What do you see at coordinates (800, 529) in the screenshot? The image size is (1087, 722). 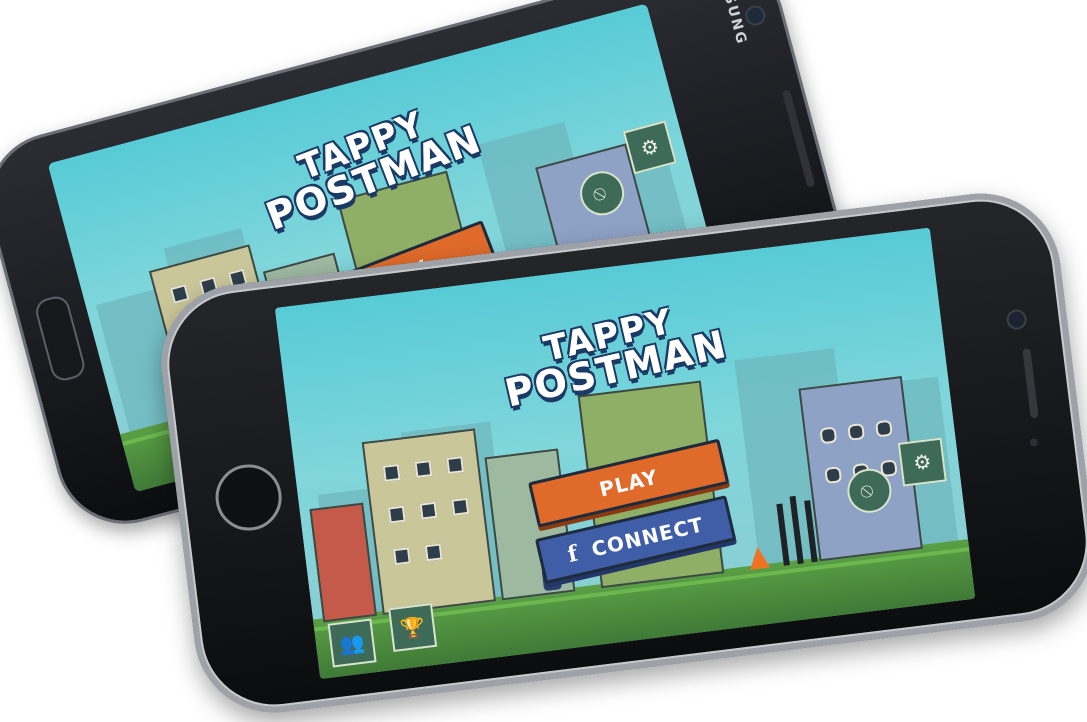 I see `fence` at bounding box center [800, 529].